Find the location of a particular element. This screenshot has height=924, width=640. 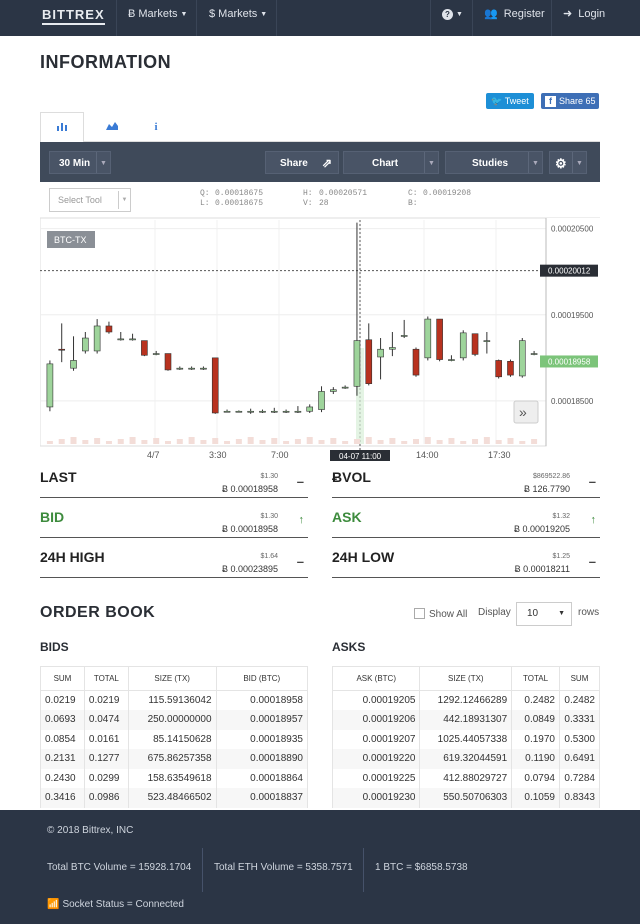

order-book-title: ORDER BOOK is located at coordinates (98, 612).